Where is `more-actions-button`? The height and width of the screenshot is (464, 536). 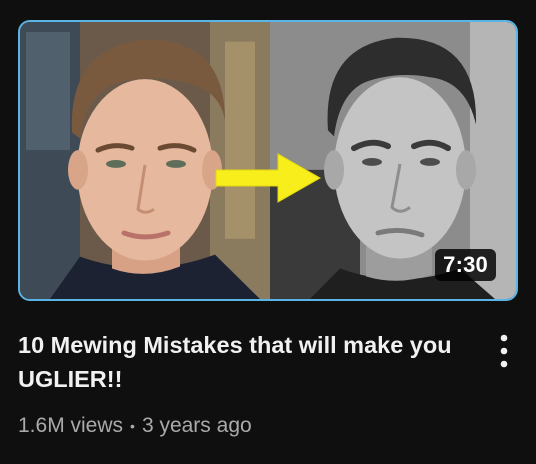
more-actions-button is located at coordinates (504, 351).